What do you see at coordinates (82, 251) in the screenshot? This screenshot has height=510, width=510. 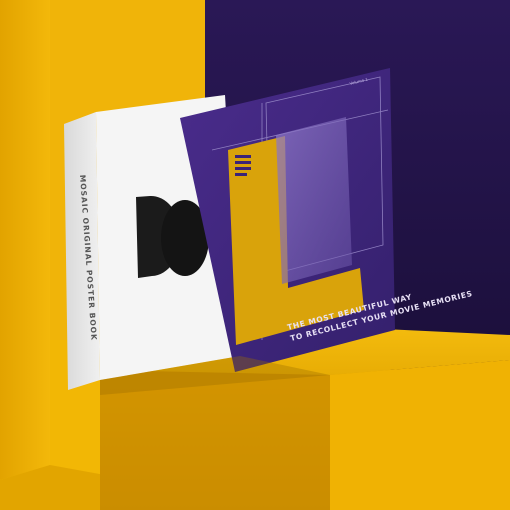 I see `white-book-spine` at bounding box center [82, 251].